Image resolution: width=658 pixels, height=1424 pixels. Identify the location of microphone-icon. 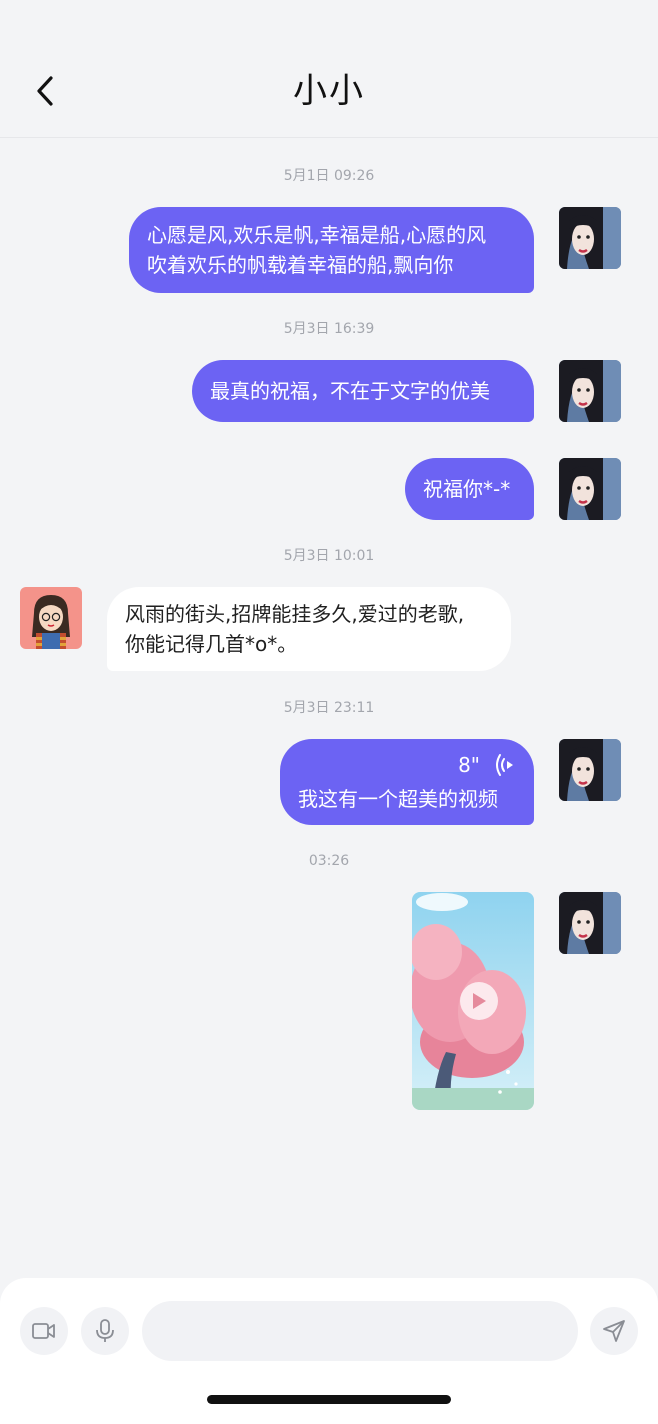
(105, 1330).